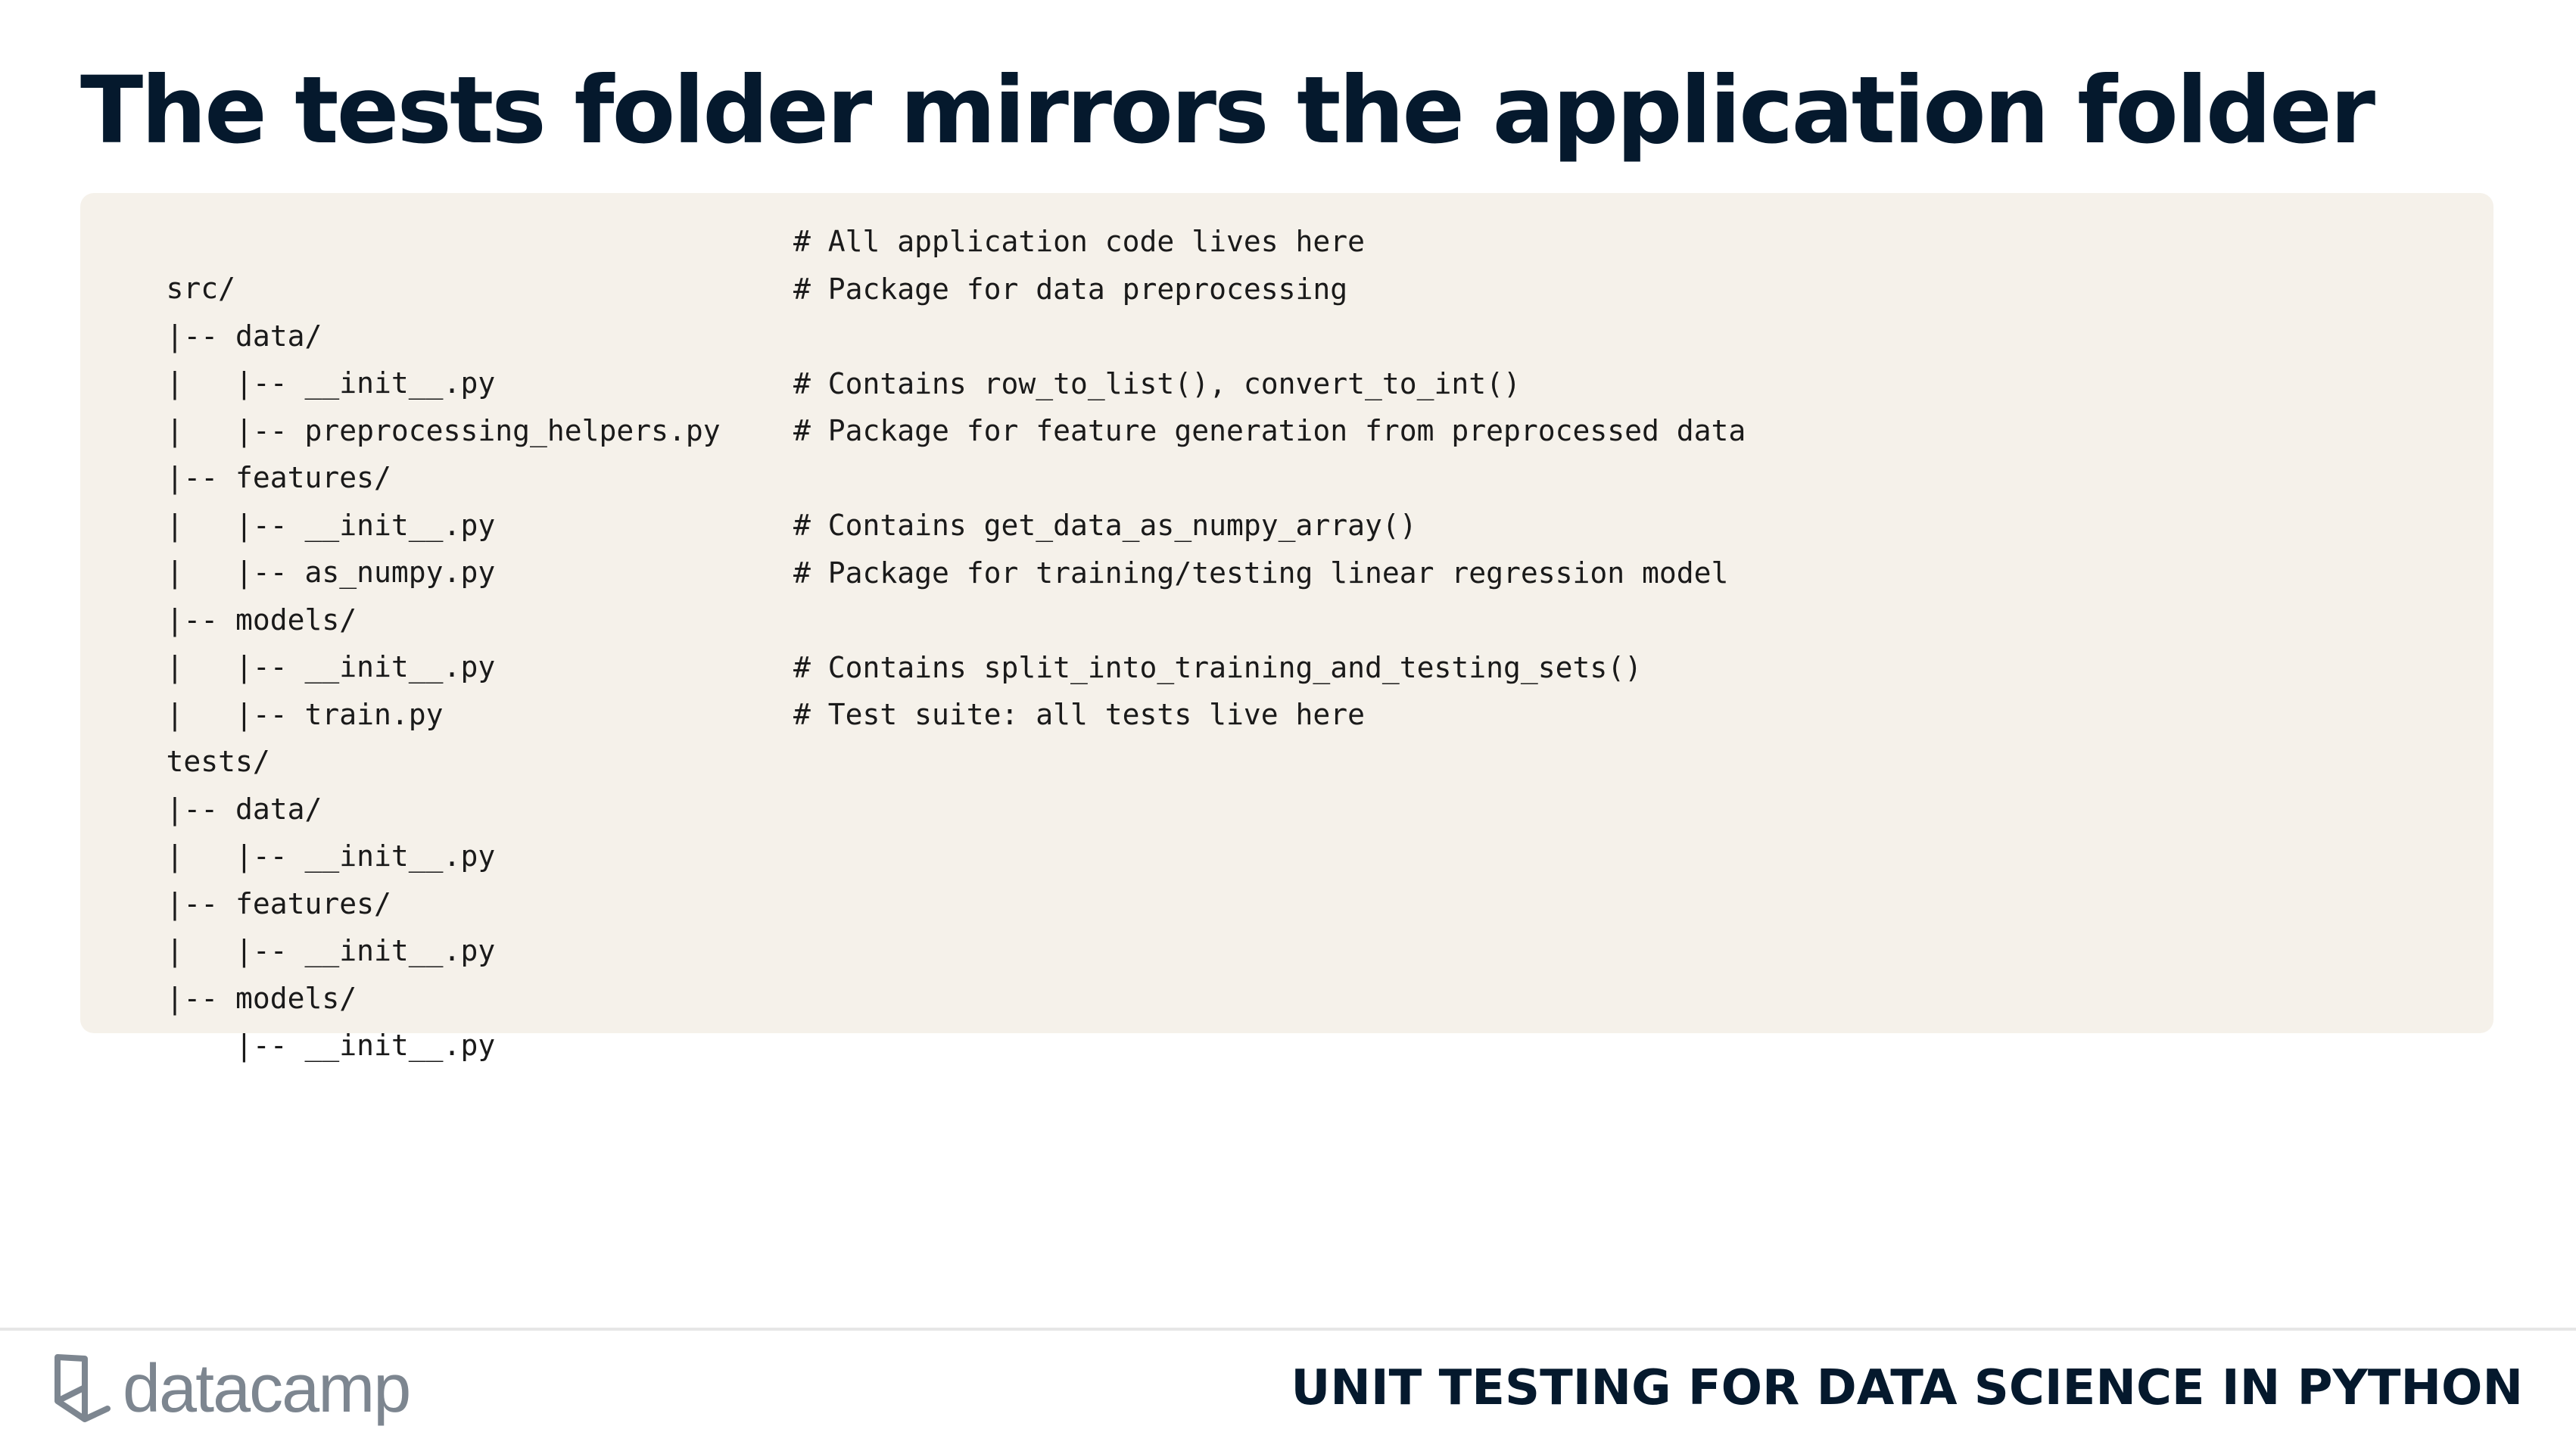  What do you see at coordinates (227, 972) in the screenshot?
I see `code-line: |-- models/` at bounding box center [227, 972].